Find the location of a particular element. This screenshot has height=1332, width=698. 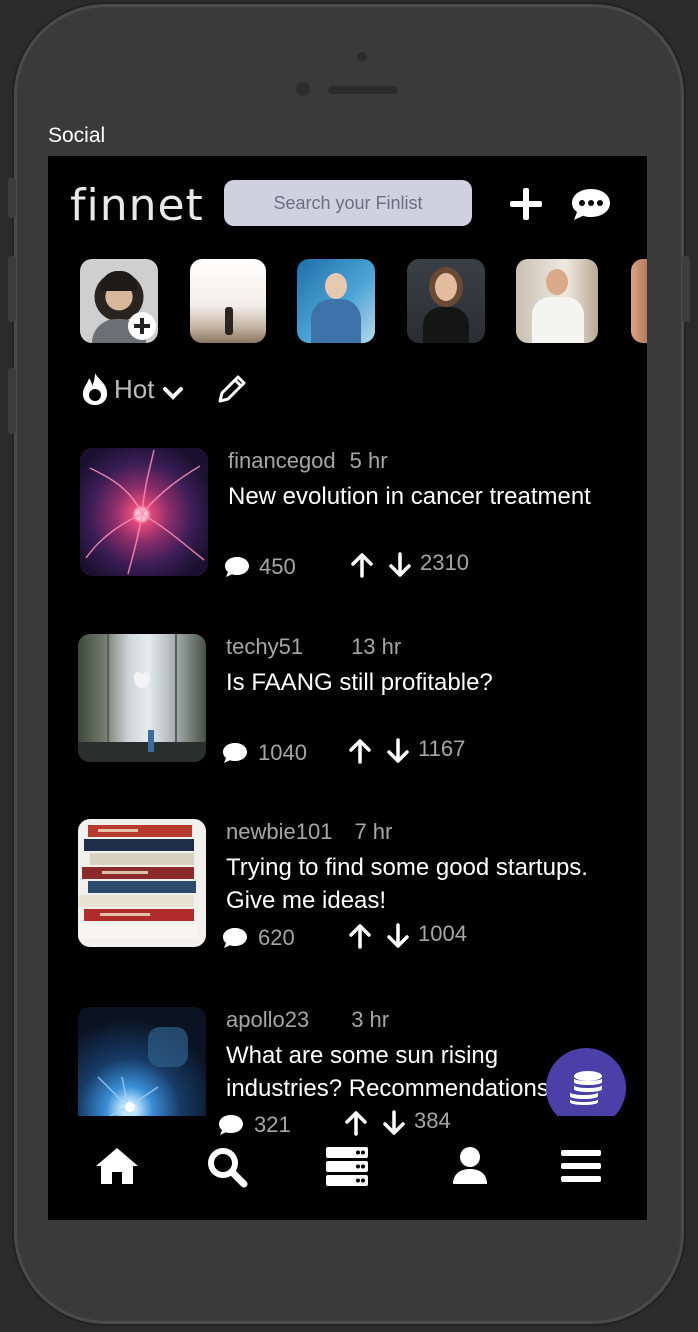

vote-count: 384 is located at coordinates (432, 1120).